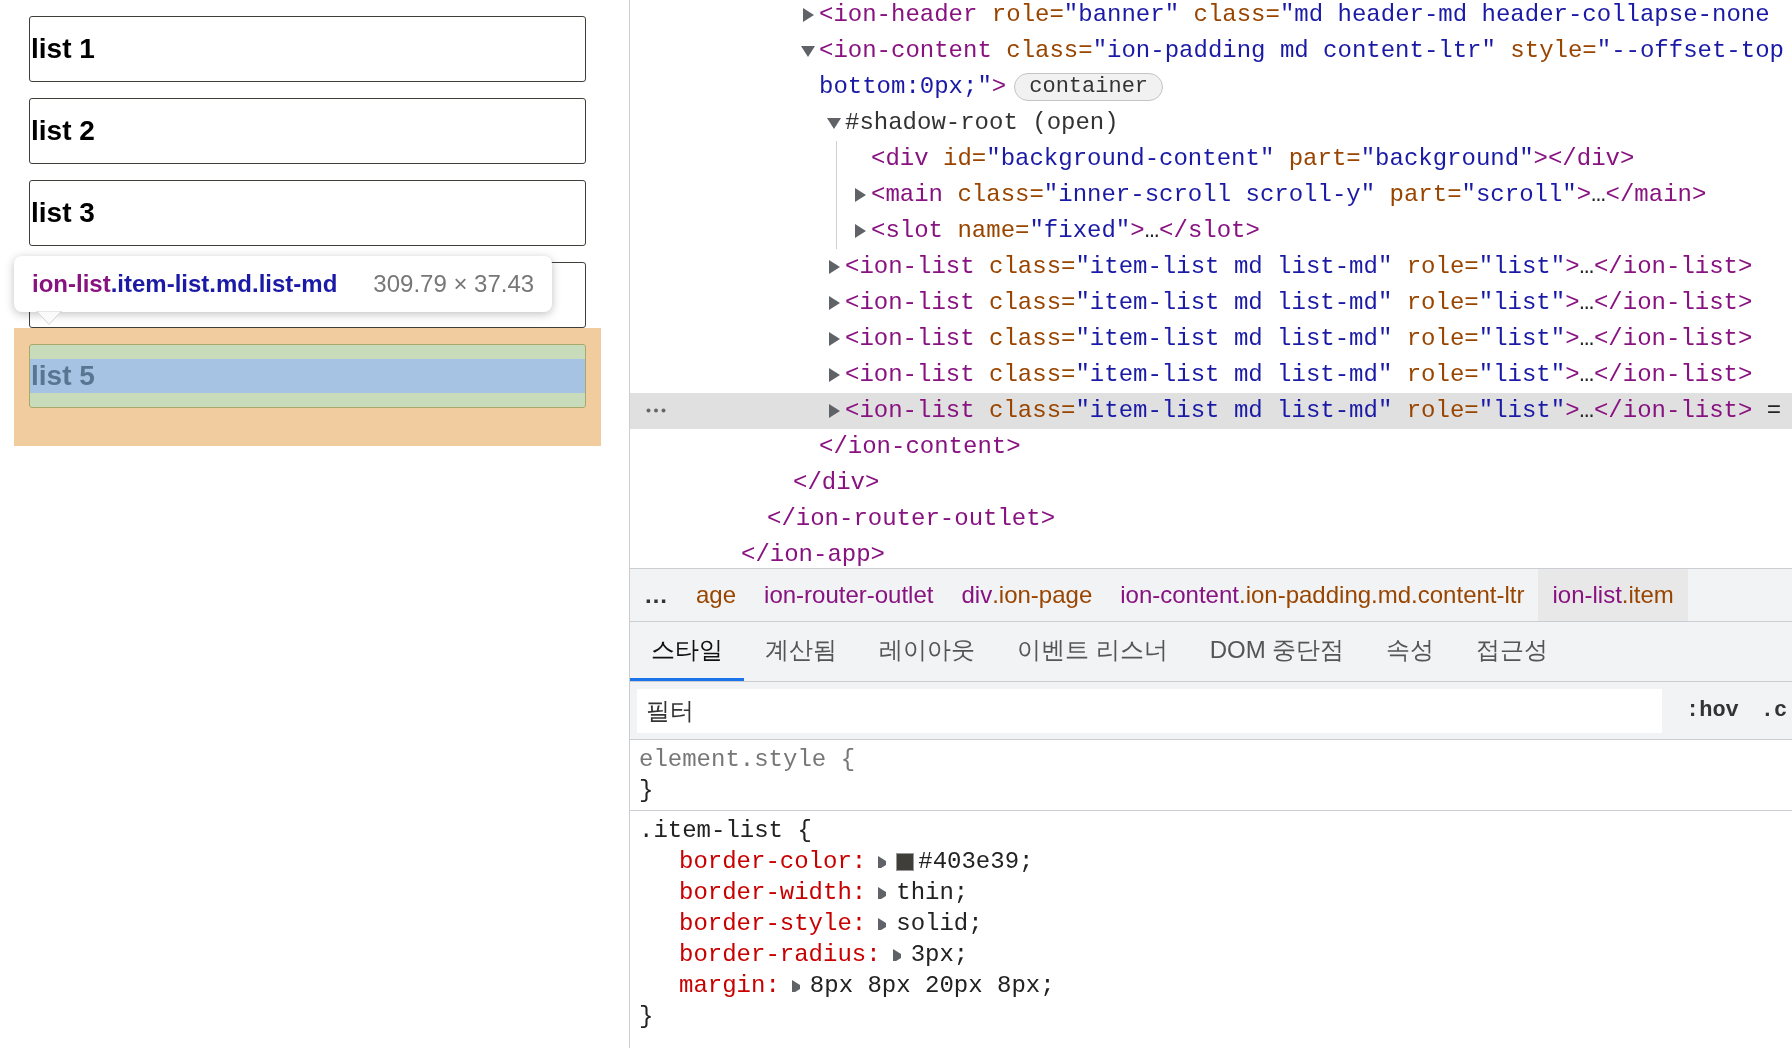  What do you see at coordinates (920, 447) in the screenshot?
I see `closing-tag: </ion-content>` at bounding box center [920, 447].